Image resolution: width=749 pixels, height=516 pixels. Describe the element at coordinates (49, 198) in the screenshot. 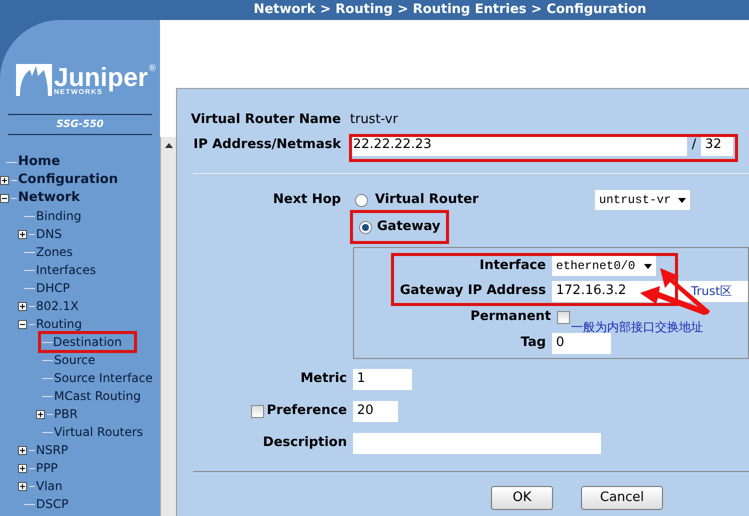

I see `tree-item: Network` at that location.